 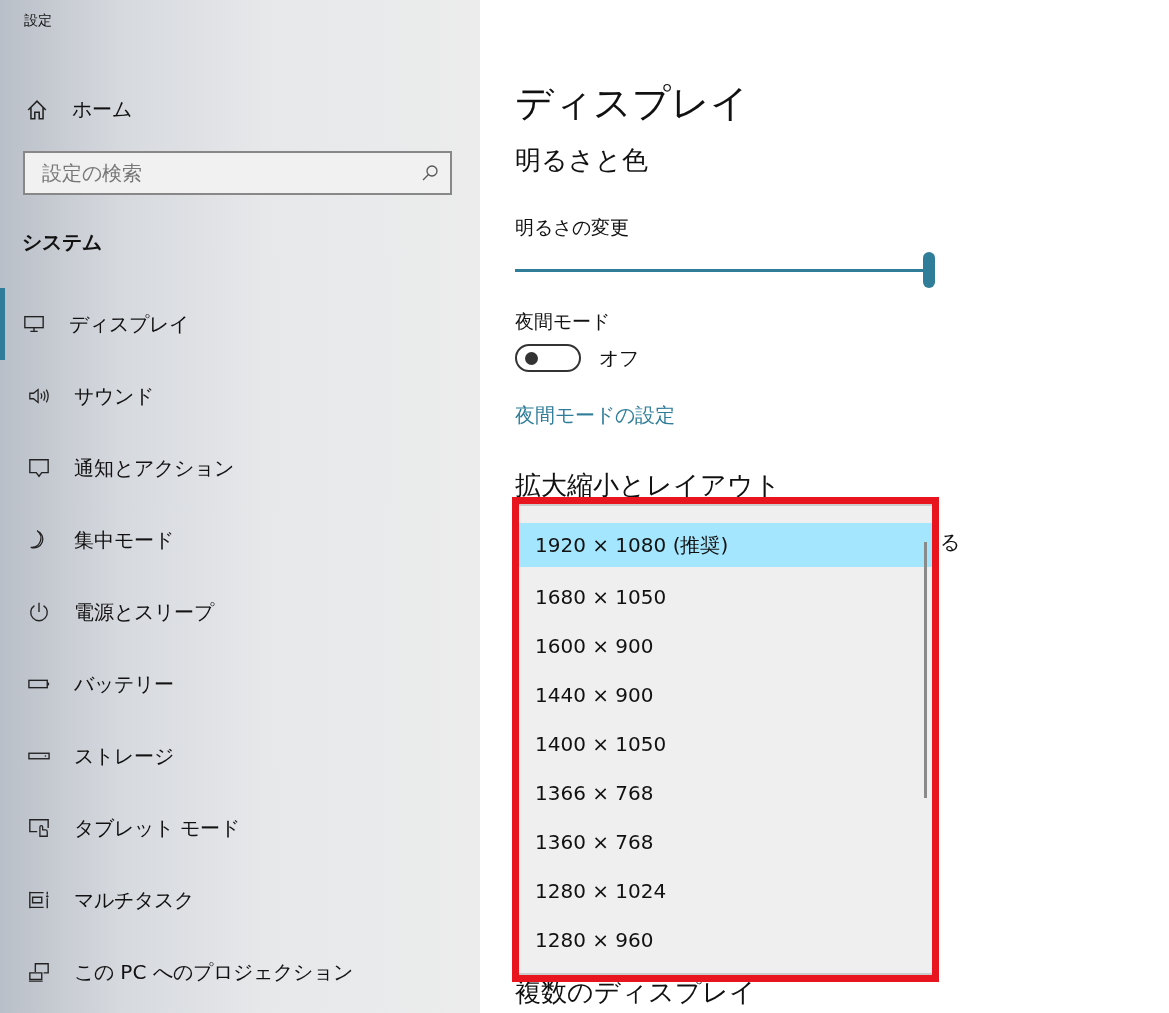 What do you see at coordinates (237, 900) in the screenshot?
I see `sidebar-item: マルチタスク` at bounding box center [237, 900].